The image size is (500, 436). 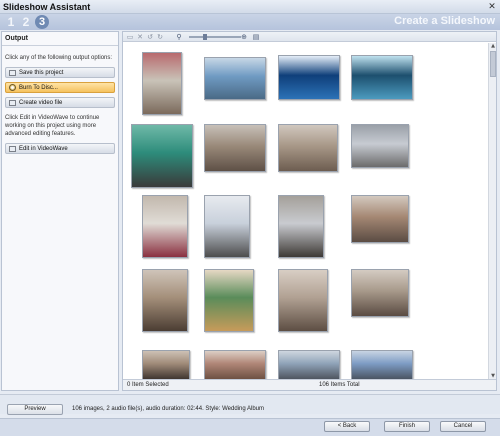 I want to click on step-indicator: 1 2 3, so click(x=27, y=22).